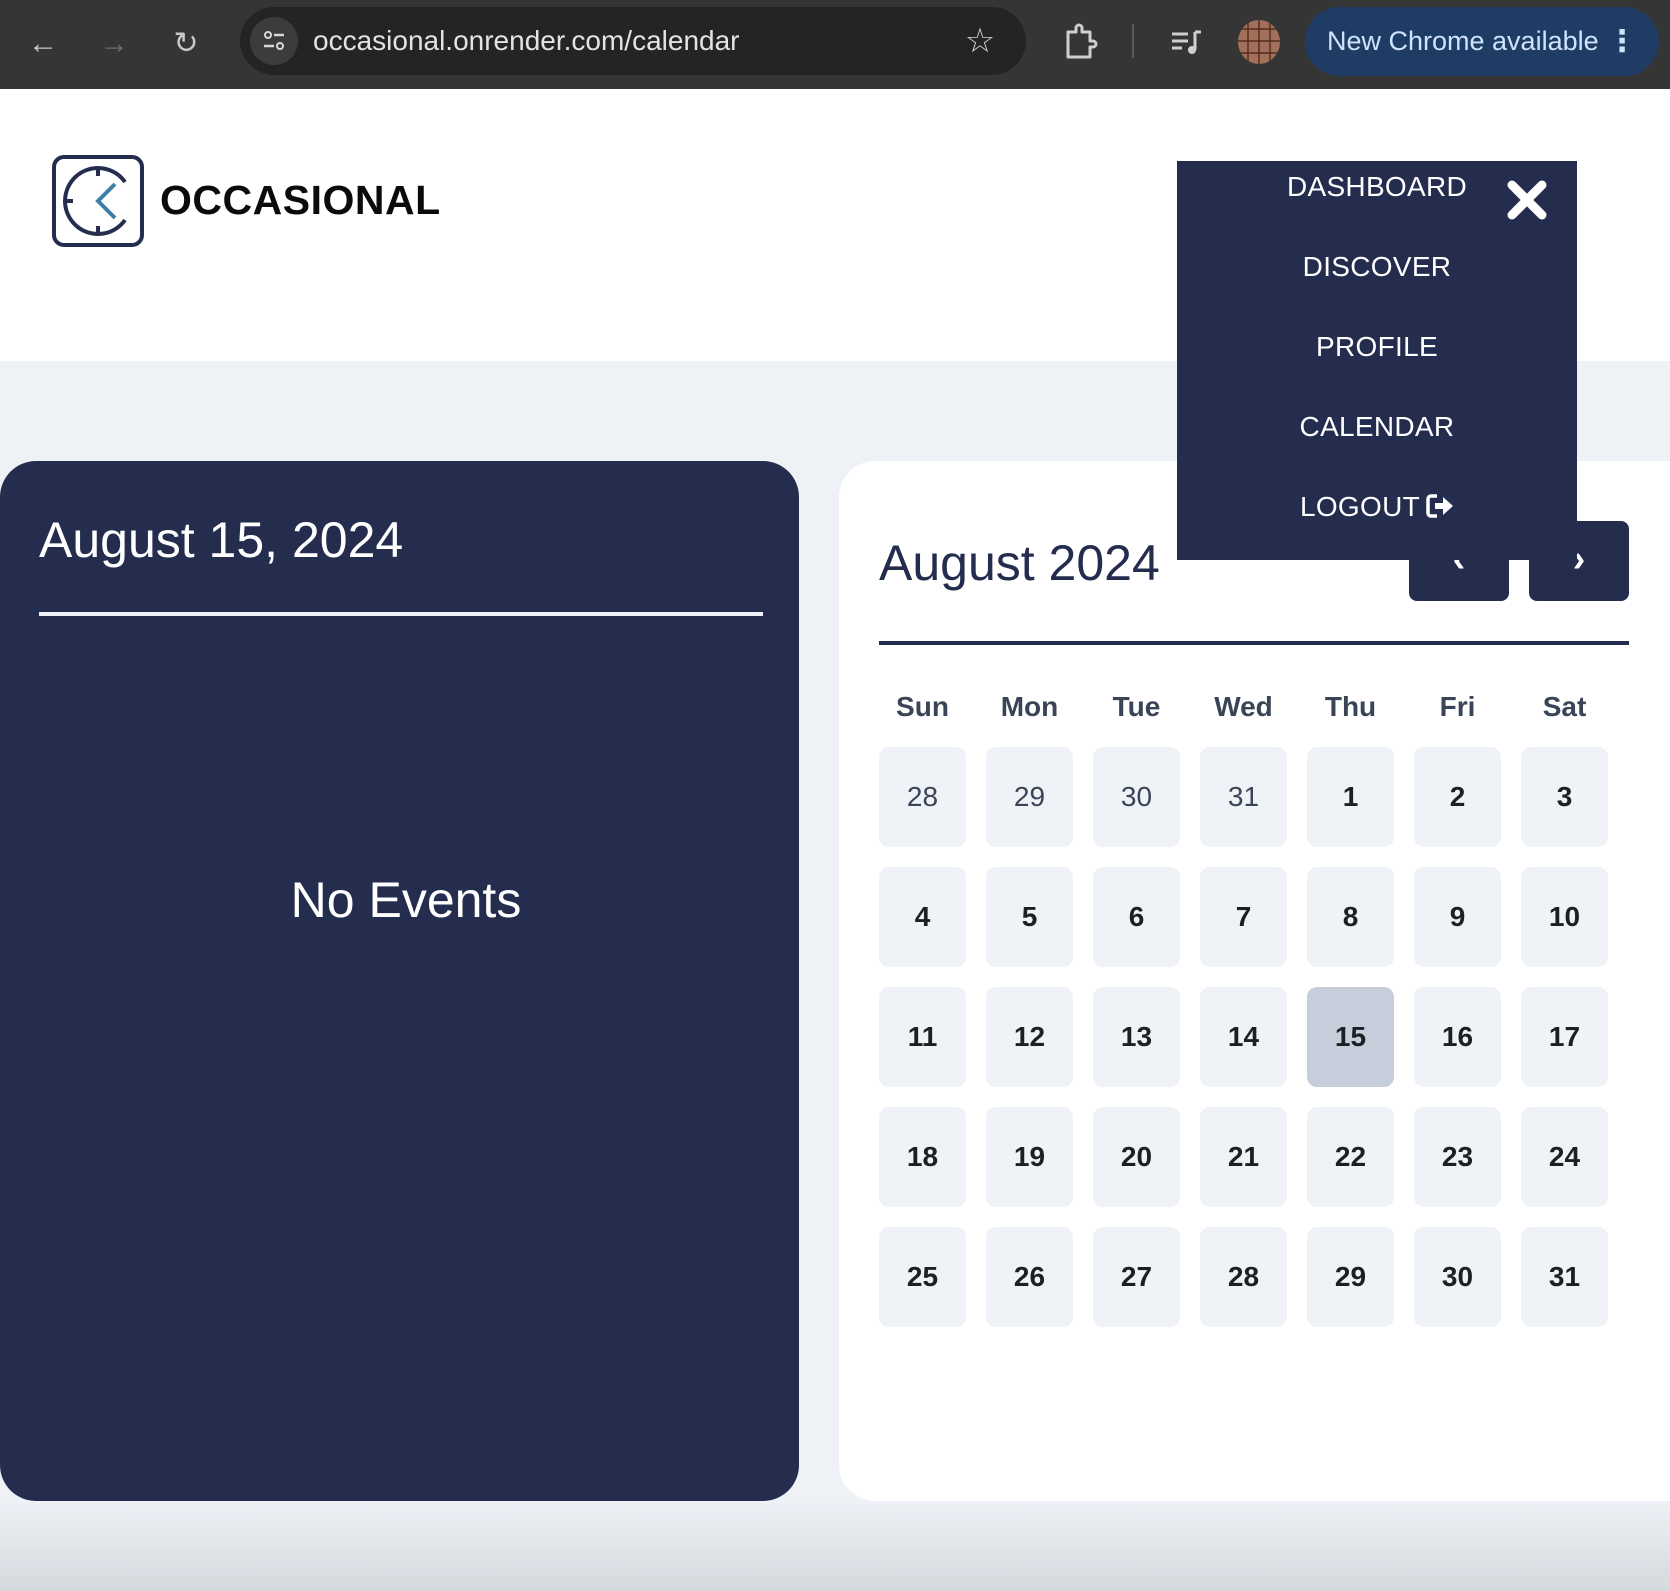  What do you see at coordinates (922, 706) in the screenshot?
I see `weekday-label: Sun` at bounding box center [922, 706].